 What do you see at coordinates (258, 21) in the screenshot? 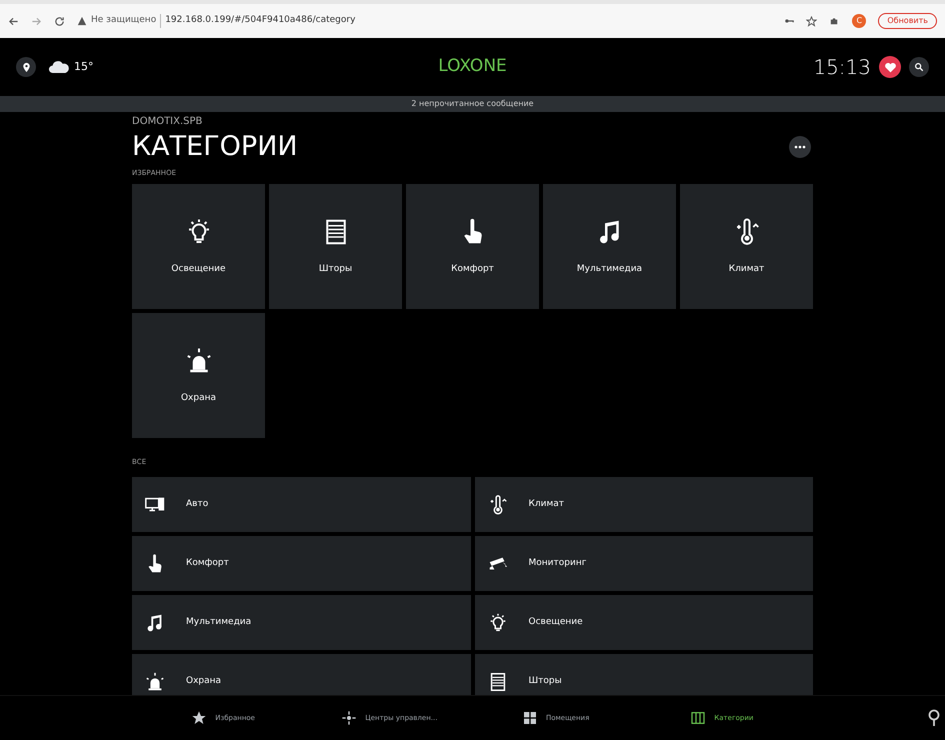
I see `address-field: 192.168.0.199/#/504F9410a486/category` at bounding box center [258, 21].